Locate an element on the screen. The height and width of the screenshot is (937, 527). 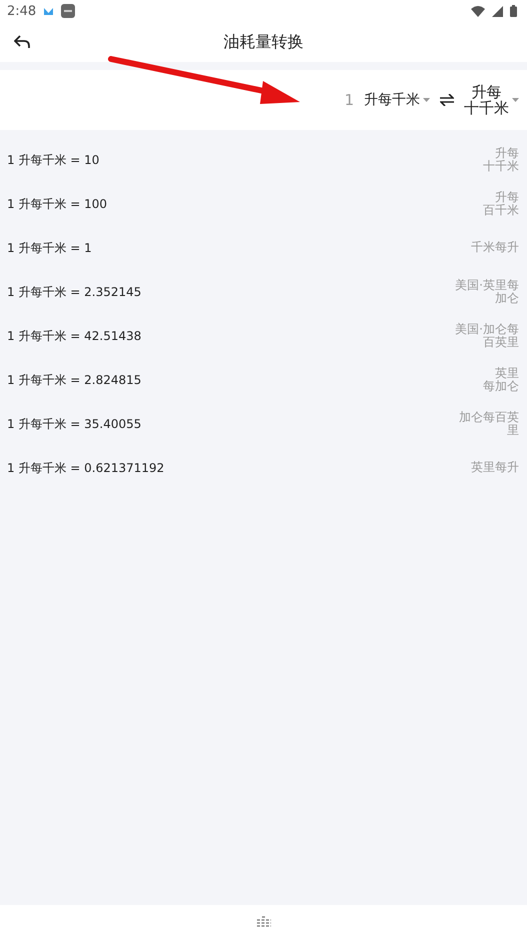
page-title: 油耗量转换 is located at coordinates (264, 42).